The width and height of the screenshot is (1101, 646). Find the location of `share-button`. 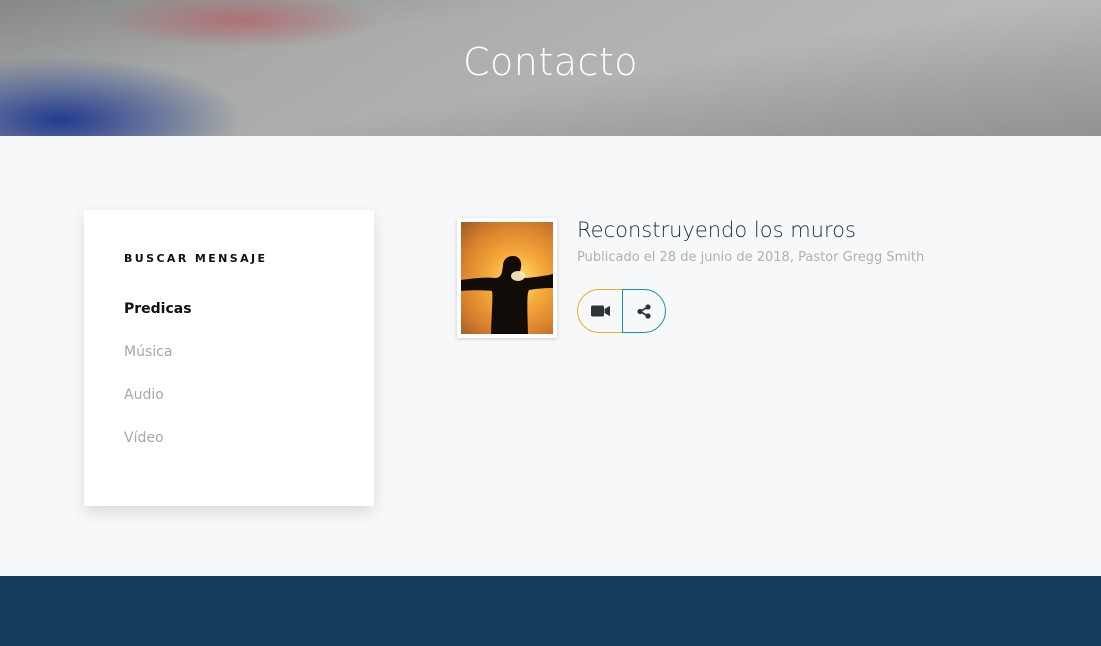

share-button is located at coordinates (644, 311).